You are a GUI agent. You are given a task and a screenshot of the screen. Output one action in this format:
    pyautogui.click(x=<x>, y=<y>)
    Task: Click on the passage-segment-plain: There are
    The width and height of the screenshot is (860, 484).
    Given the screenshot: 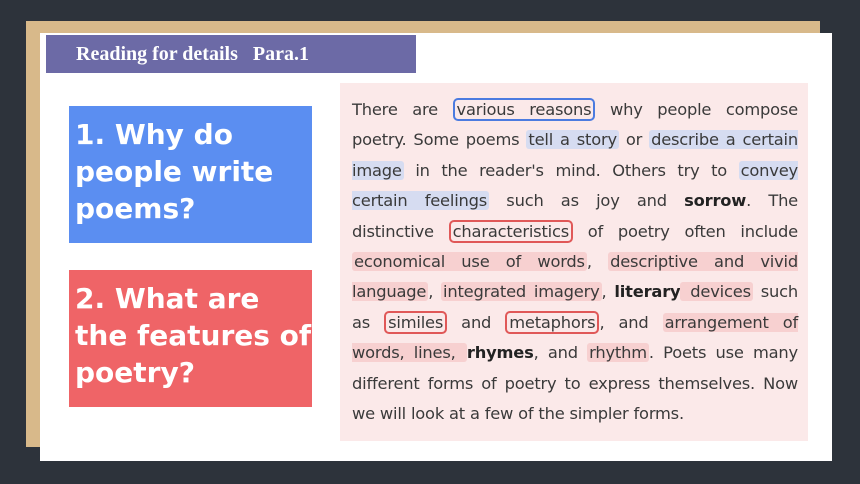 What is the action you would take?
    pyautogui.click(x=402, y=109)
    